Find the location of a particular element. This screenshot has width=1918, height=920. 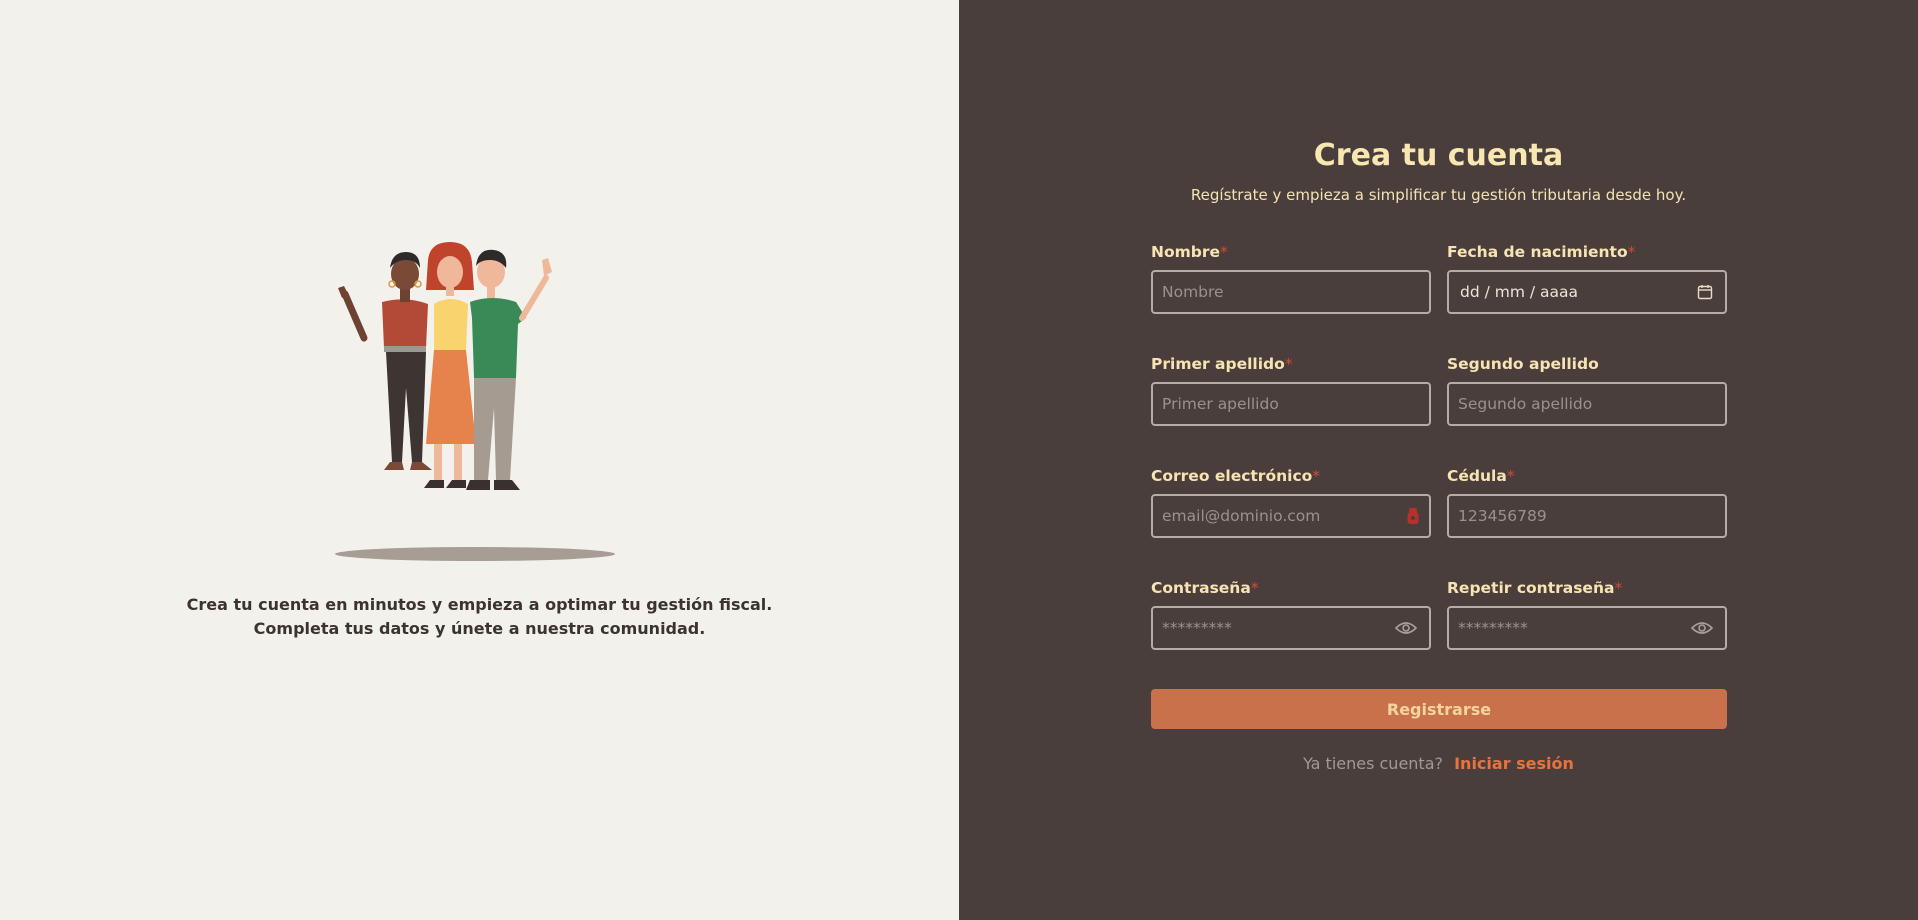

register-button: Registrarse is located at coordinates (1439, 709).